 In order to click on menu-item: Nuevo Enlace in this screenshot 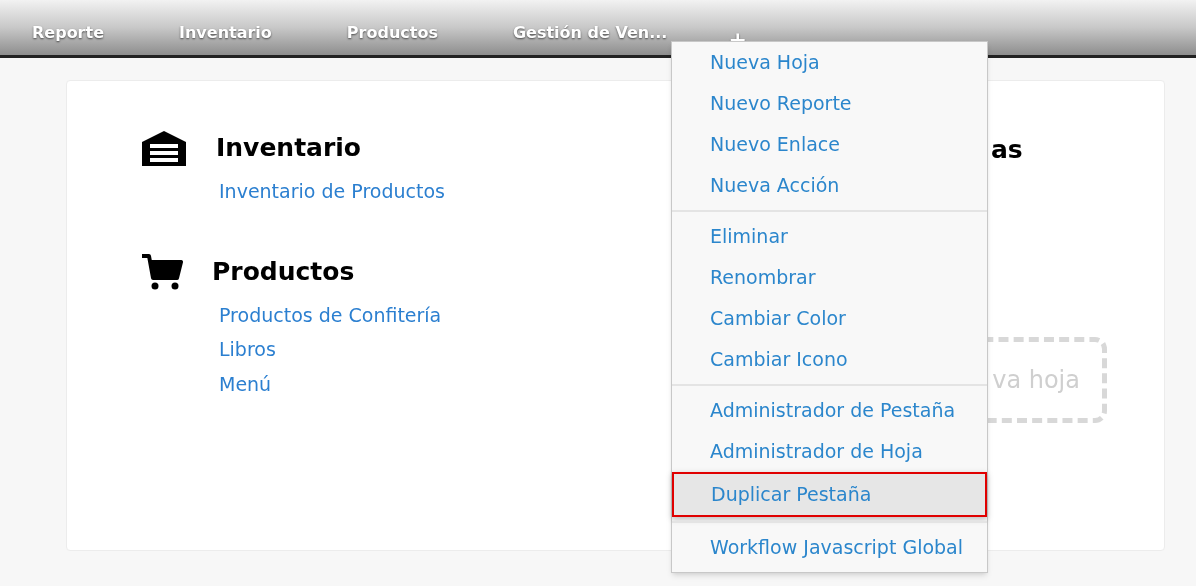, I will do `click(829, 144)`.